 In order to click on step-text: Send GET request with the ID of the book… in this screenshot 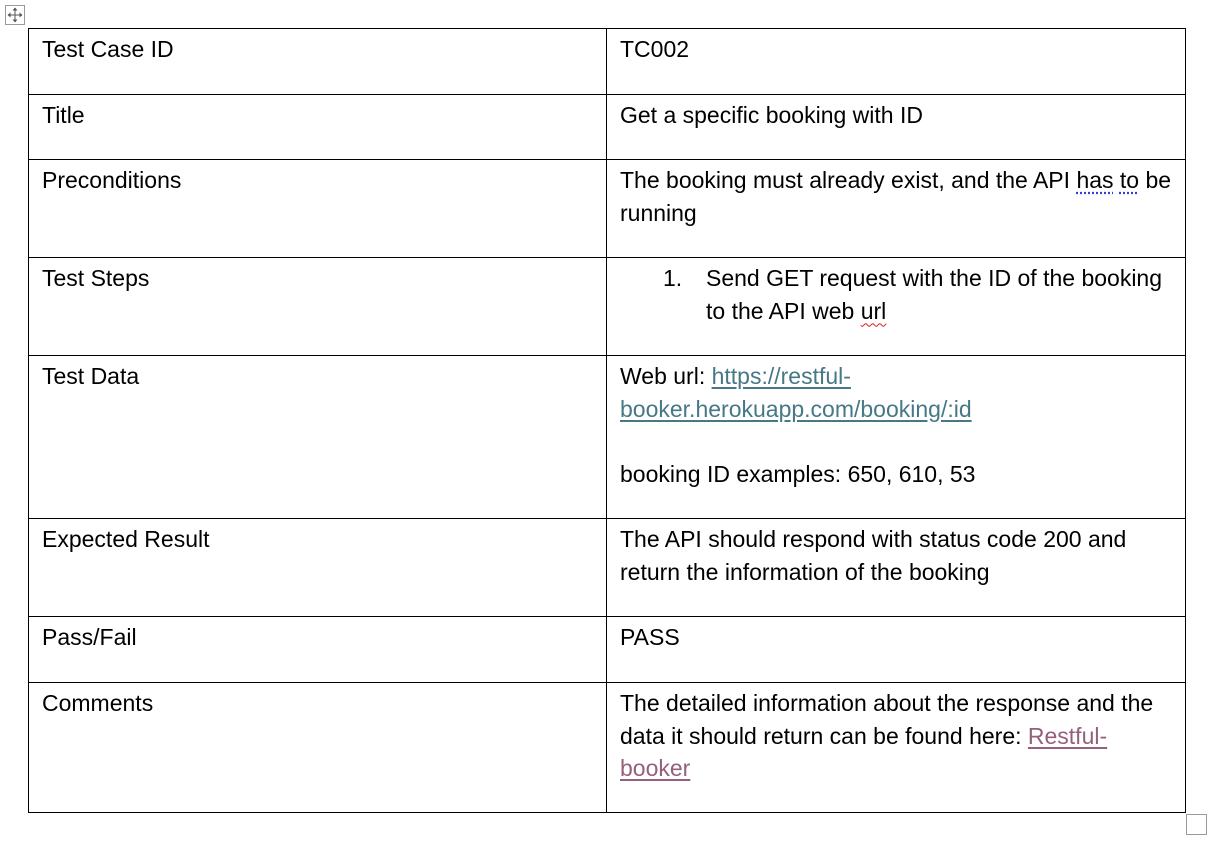, I will do `click(939, 294)`.